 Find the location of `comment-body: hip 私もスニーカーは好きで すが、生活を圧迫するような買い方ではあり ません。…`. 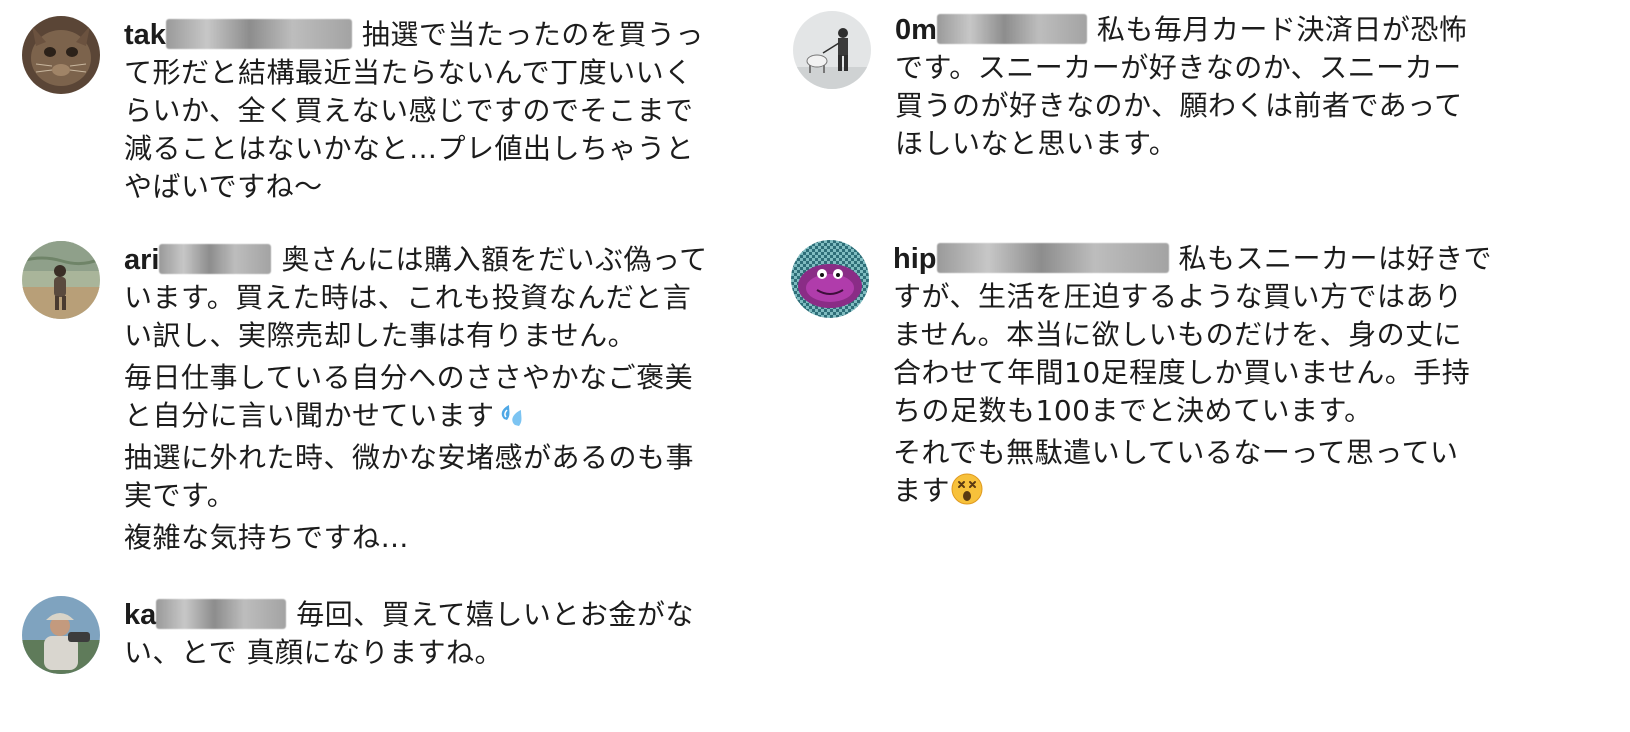

comment-body: hip 私もスニーカーは好きで すが、生活を圧迫するような買い方ではあり ません。… is located at coordinates (1192, 375).